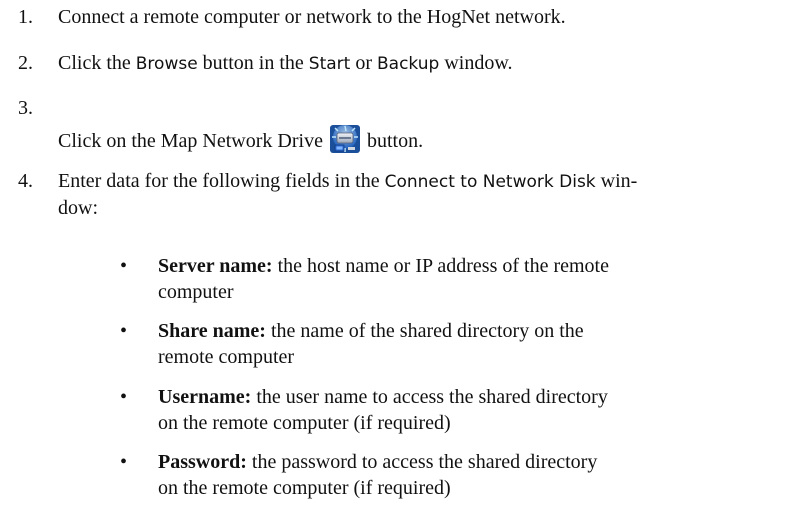  I want to click on step-text: Click on the Map Network Drive button., so click(408, 139).